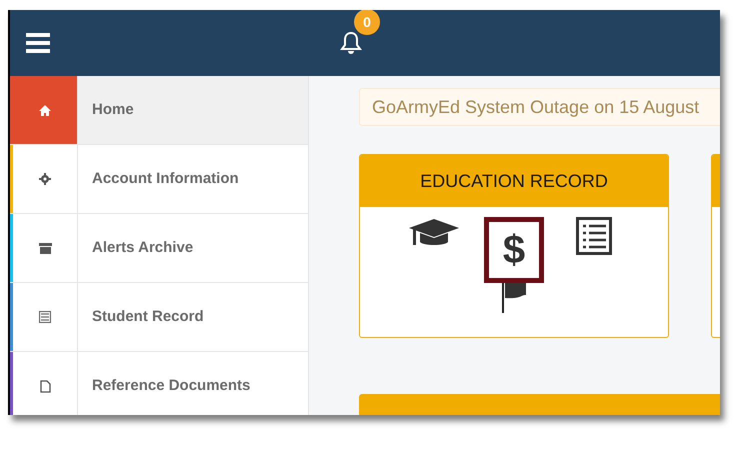 The image size is (742, 449). Describe the element at coordinates (45, 386) in the screenshot. I see `document-icon` at that location.